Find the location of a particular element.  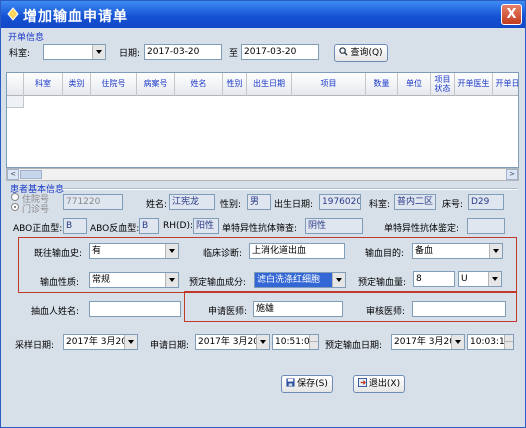

unit-select: U is located at coordinates (480, 279).